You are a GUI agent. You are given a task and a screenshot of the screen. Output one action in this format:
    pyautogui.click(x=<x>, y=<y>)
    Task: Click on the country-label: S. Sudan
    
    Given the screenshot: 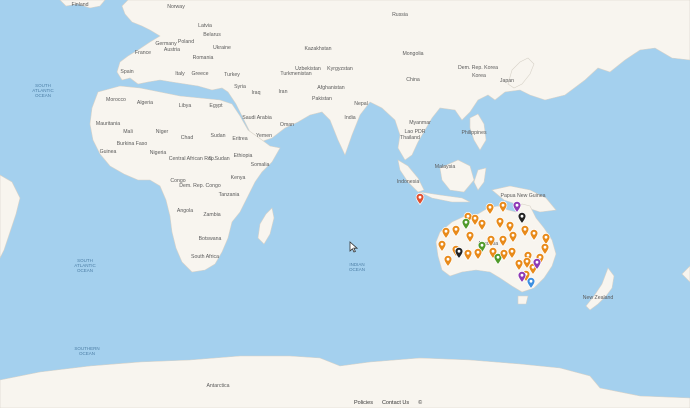 What is the action you would take?
    pyautogui.click(x=219, y=159)
    